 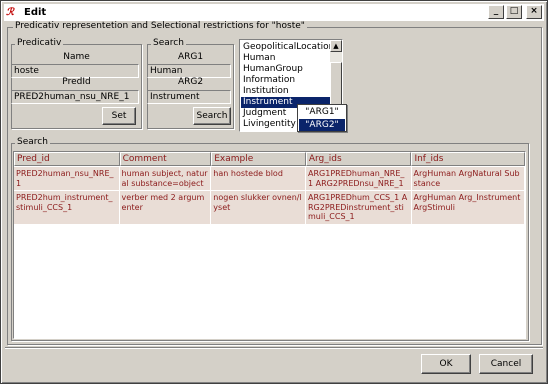 I want to click on table-cell: PRED2hum_instrument_stimuli_CCS_1, so click(x=66, y=207).